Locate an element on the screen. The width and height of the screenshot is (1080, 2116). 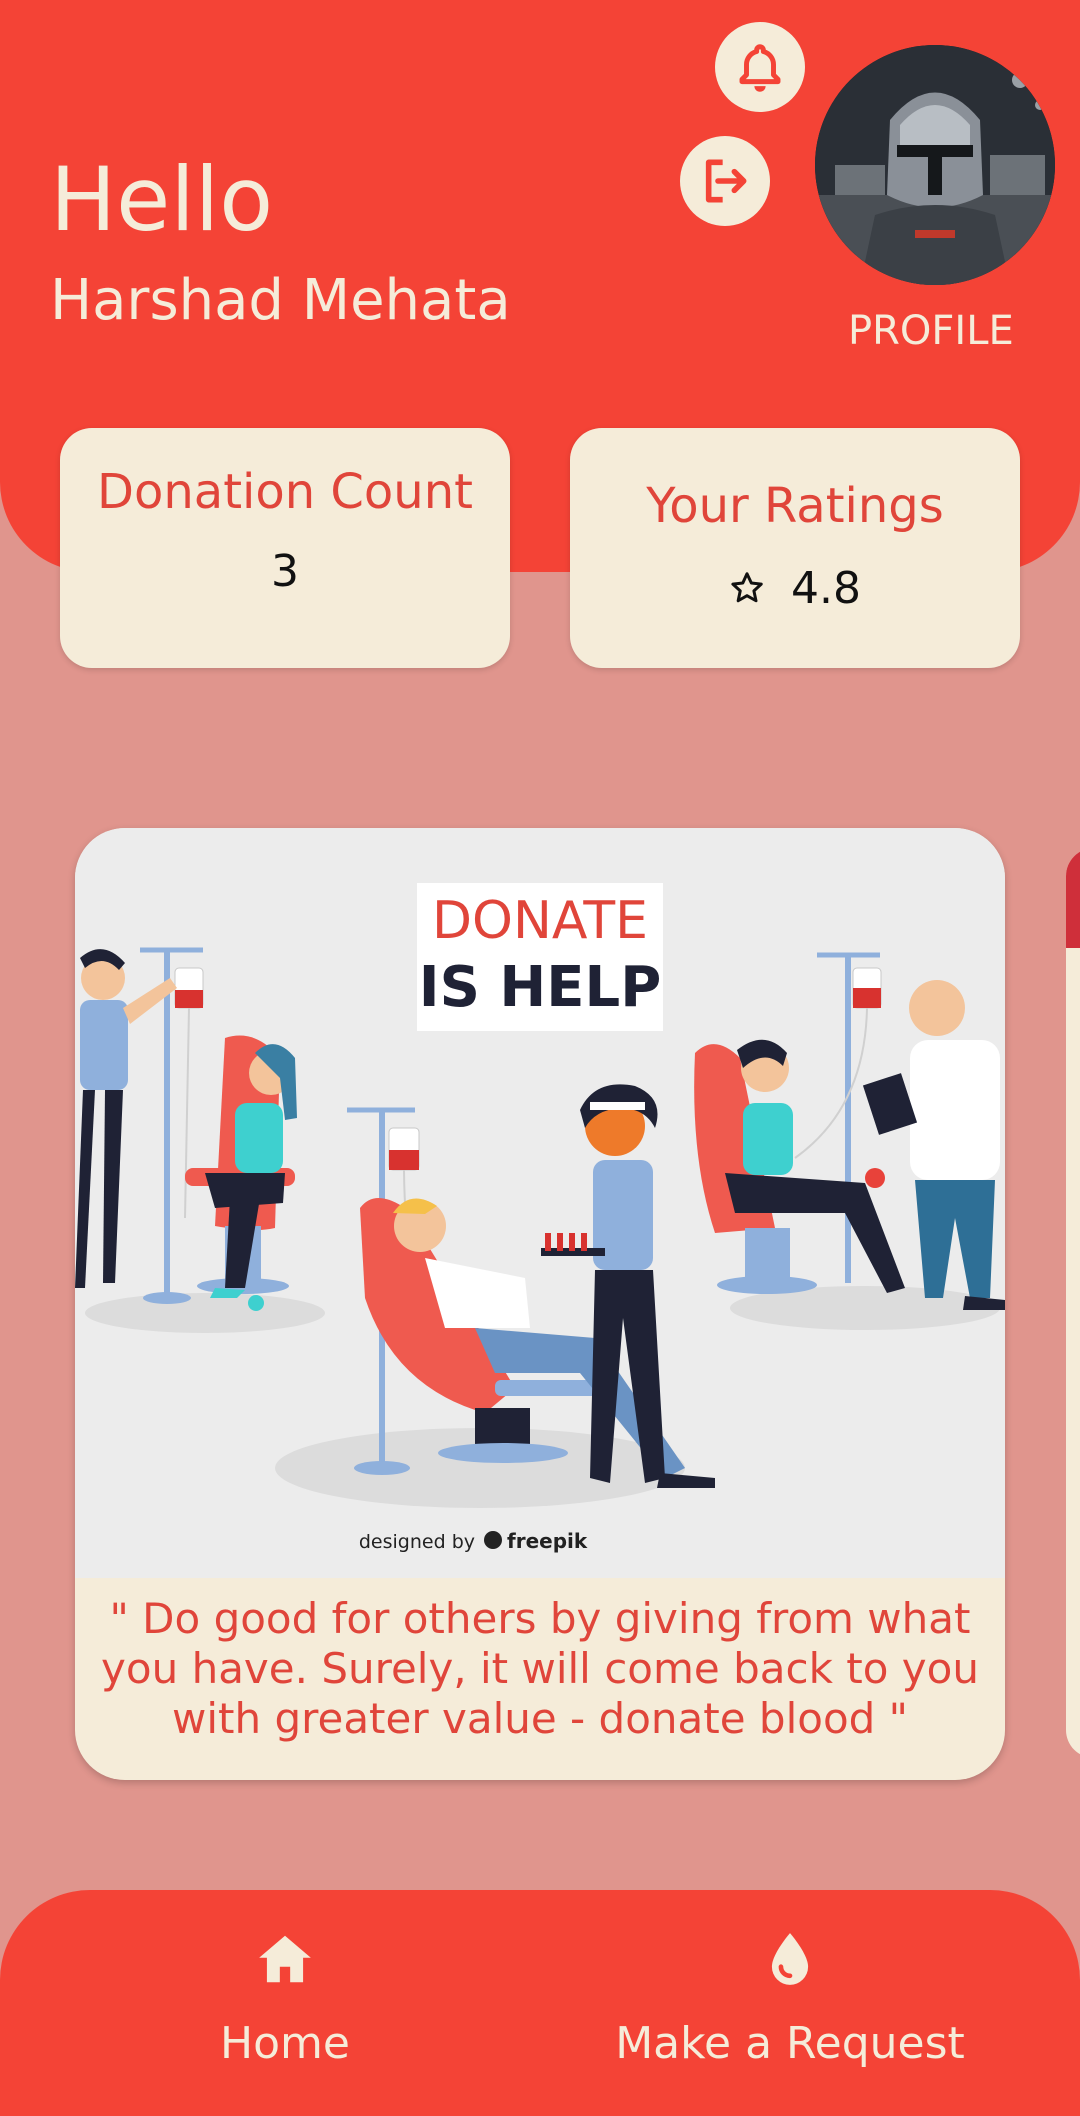
profile-avatar is located at coordinates (935, 165).